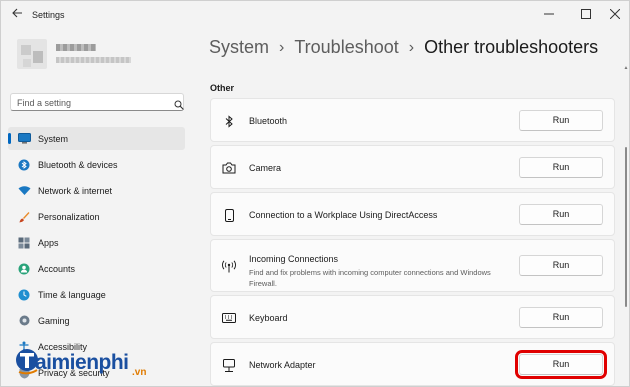 Image resolution: width=630 pixels, height=387 pixels. What do you see at coordinates (412, 120) in the screenshot?
I see `troubleshooter-bluetooth: Bluetooth Run` at bounding box center [412, 120].